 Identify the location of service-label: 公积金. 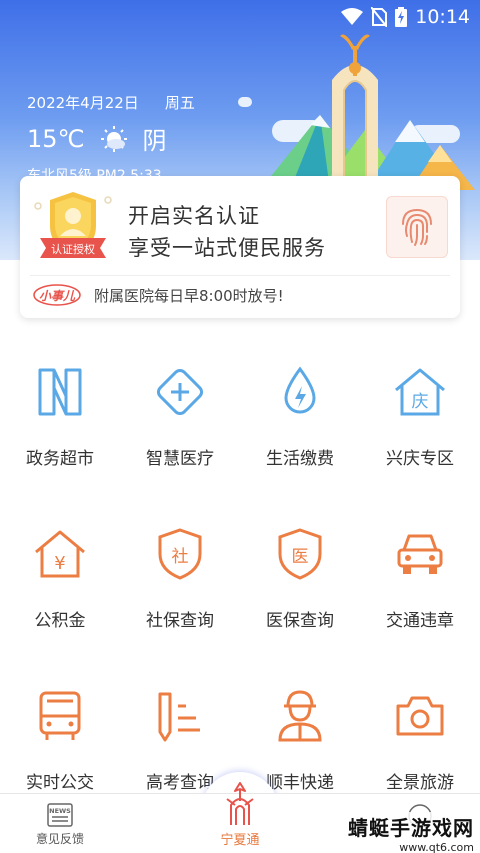
(60, 621).